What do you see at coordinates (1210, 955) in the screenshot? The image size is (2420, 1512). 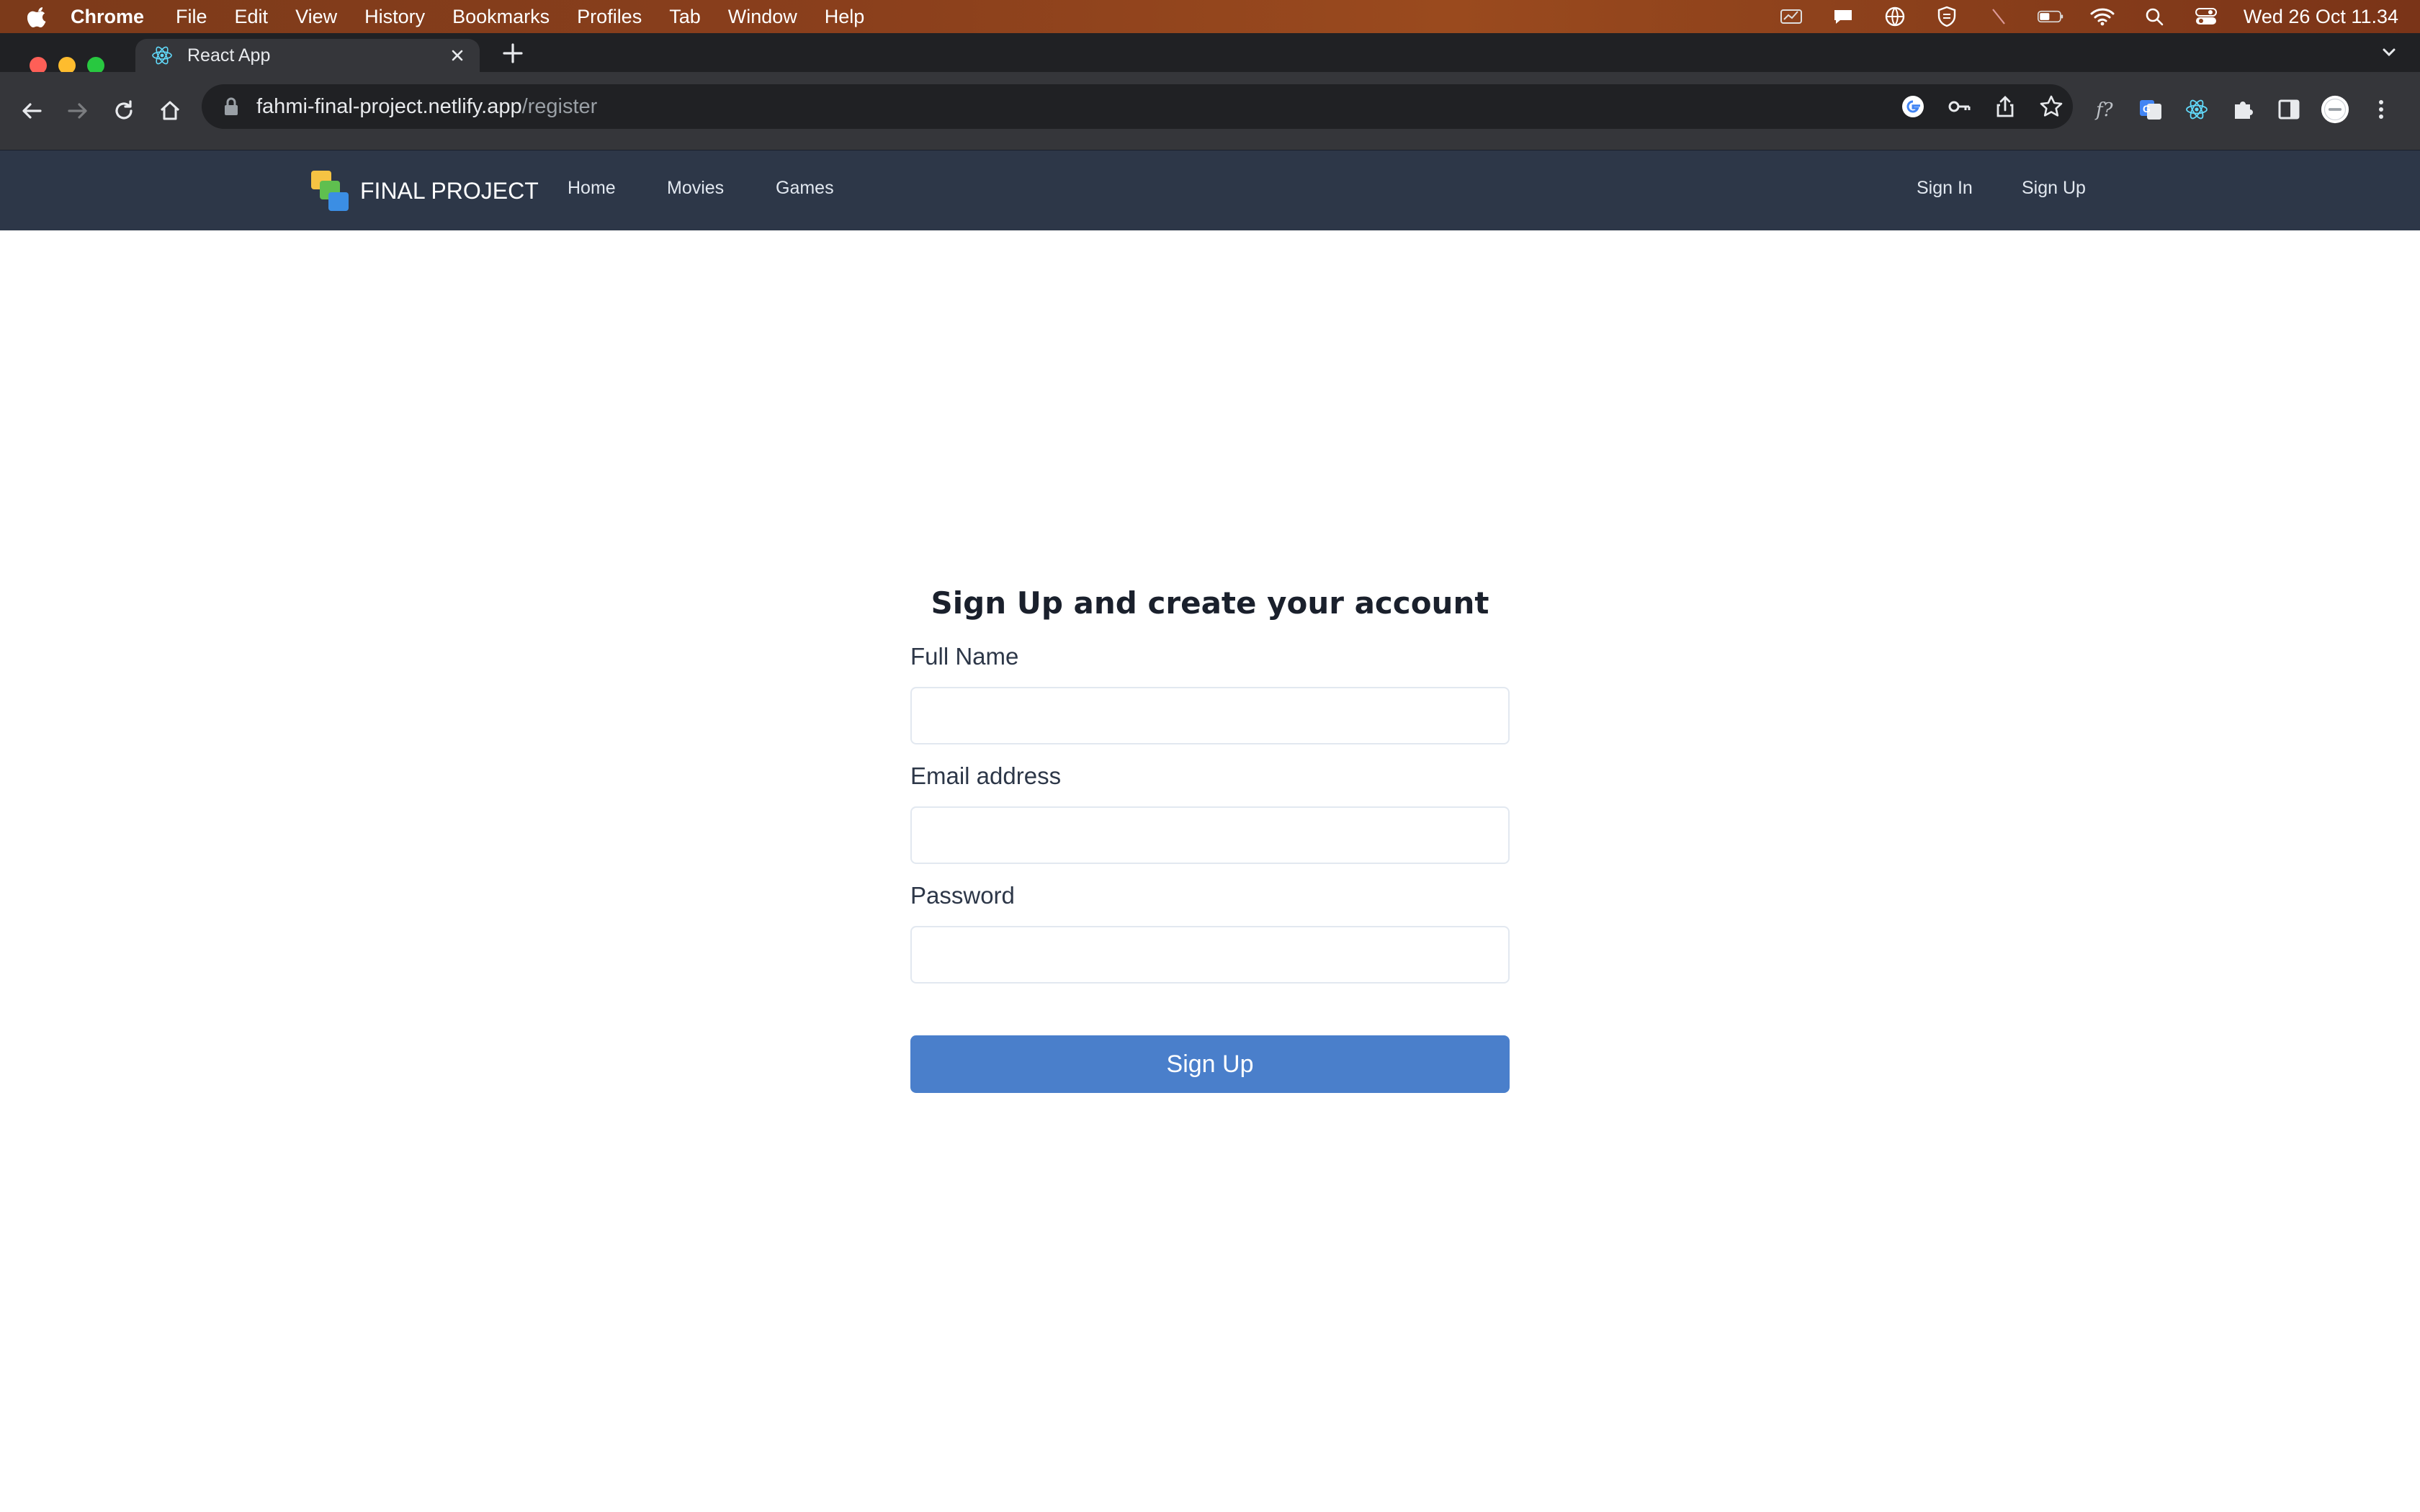 I see `password-input` at bounding box center [1210, 955].